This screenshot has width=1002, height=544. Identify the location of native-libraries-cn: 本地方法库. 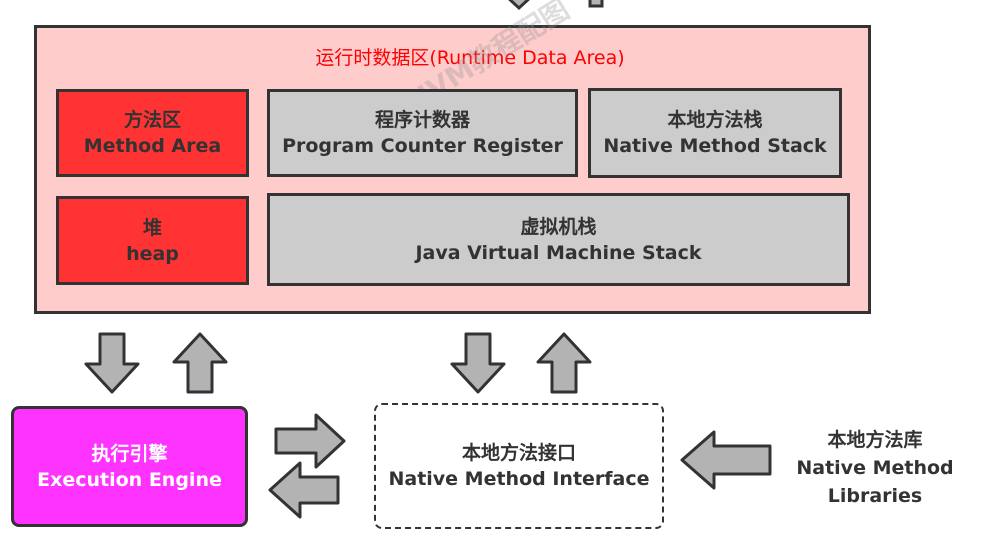
(875, 440).